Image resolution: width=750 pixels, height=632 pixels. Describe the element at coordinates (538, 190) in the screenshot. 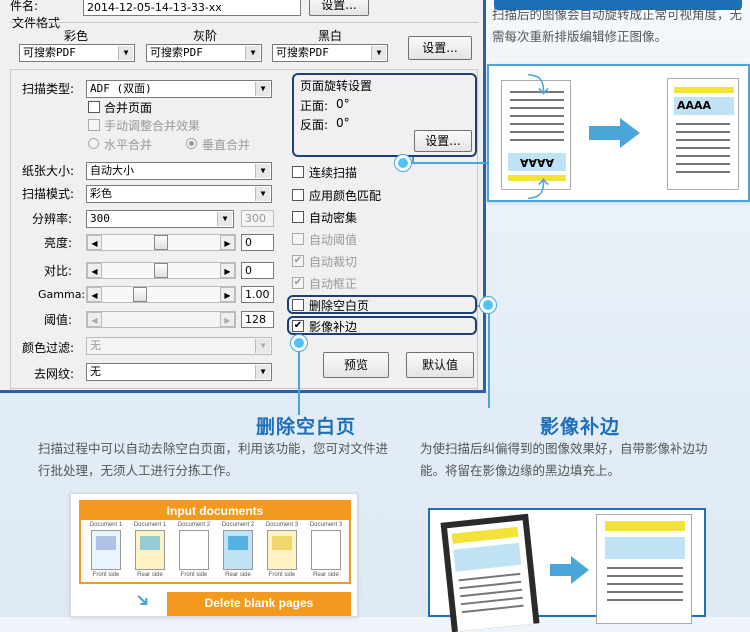

I see `rotate-arrow-icon: ⤴` at that location.